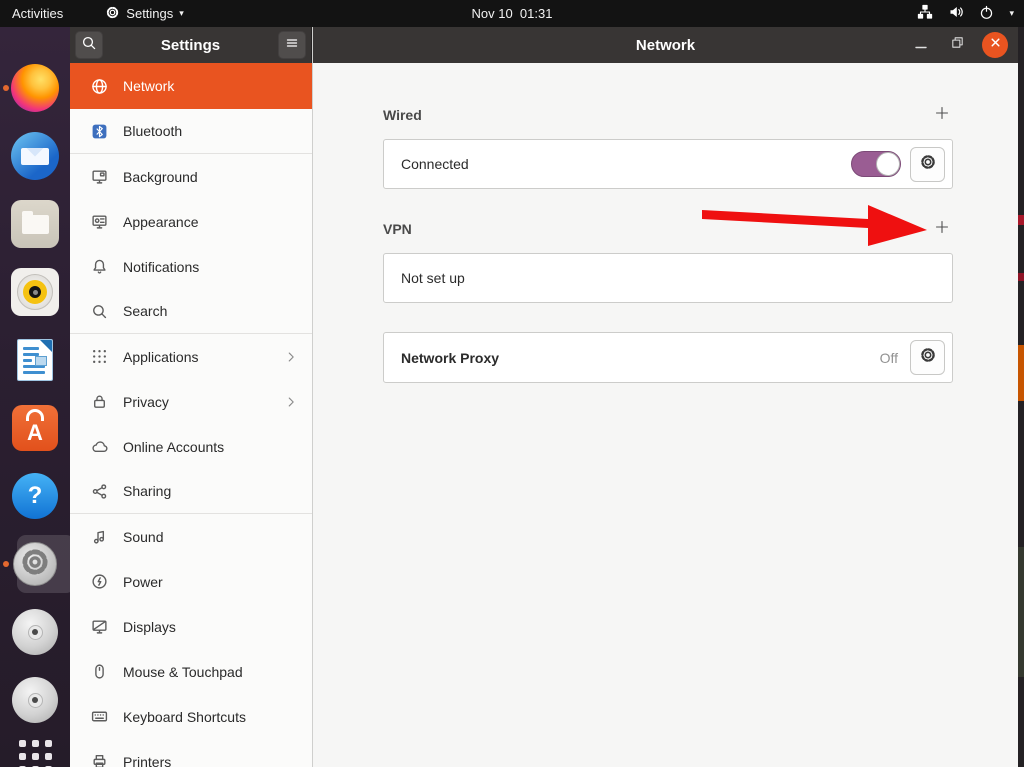  What do you see at coordinates (668, 278) in the screenshot?
I see `vpn-status-row: Not set up` at bounding box center [668, 278].